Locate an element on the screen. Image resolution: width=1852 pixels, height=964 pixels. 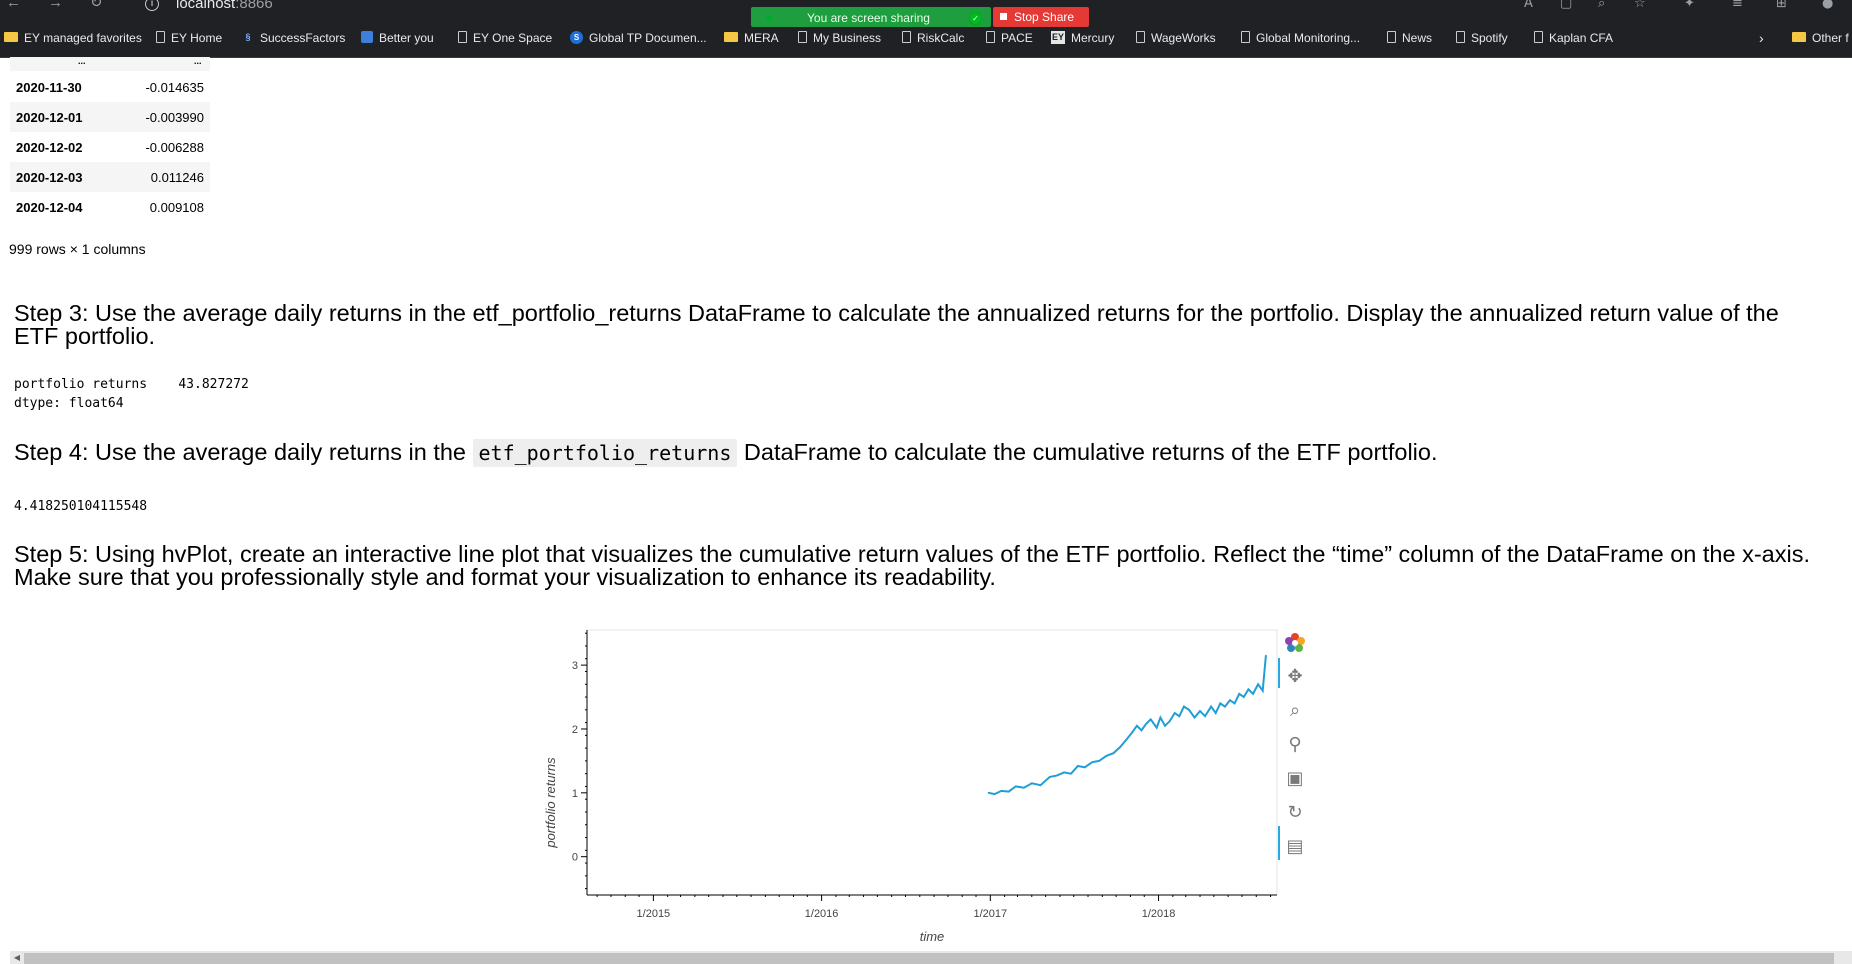
table-row: 2020-12-02 -0.006288 is located at coordinates (110, 147).